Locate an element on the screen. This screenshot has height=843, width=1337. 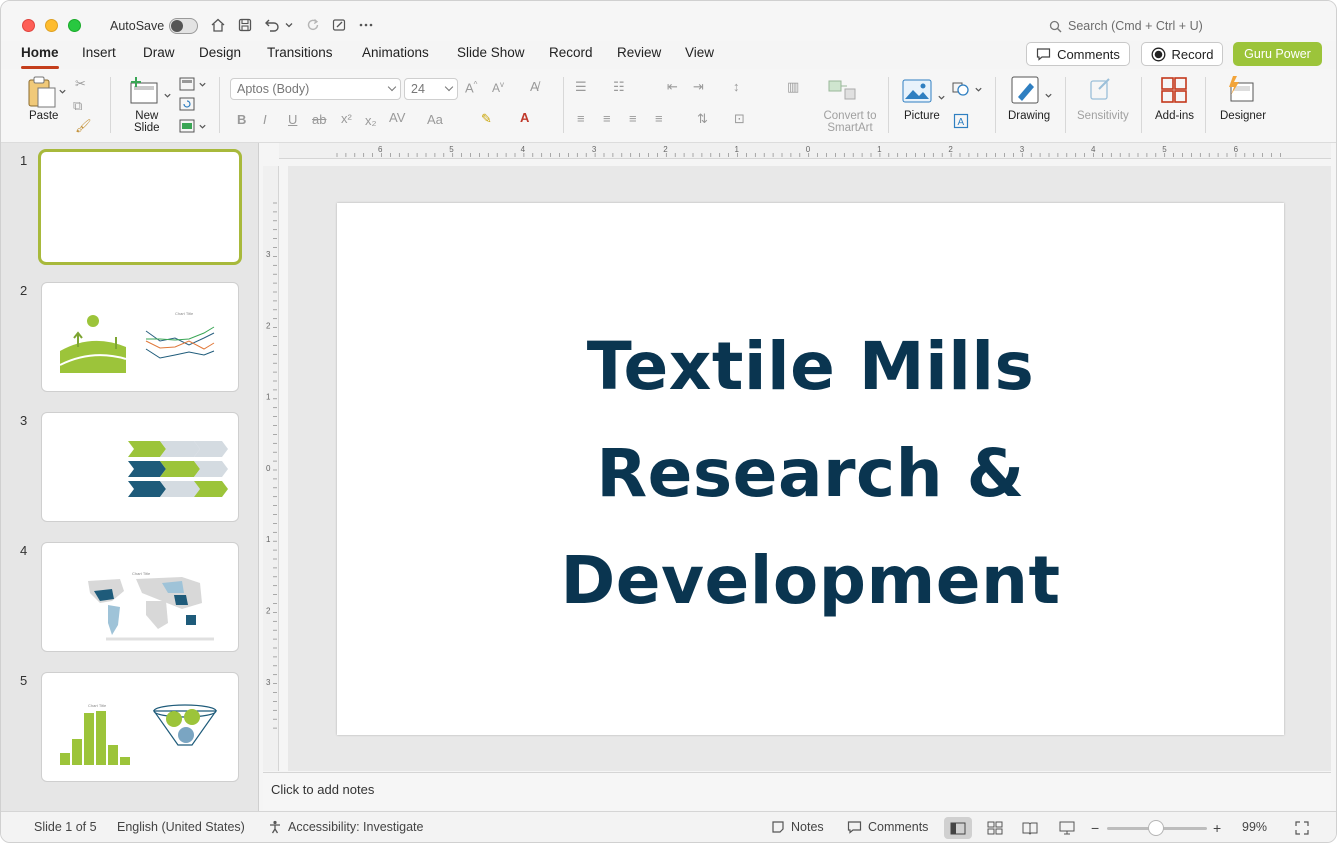
picture-icon is located at coordinates (917, 92).